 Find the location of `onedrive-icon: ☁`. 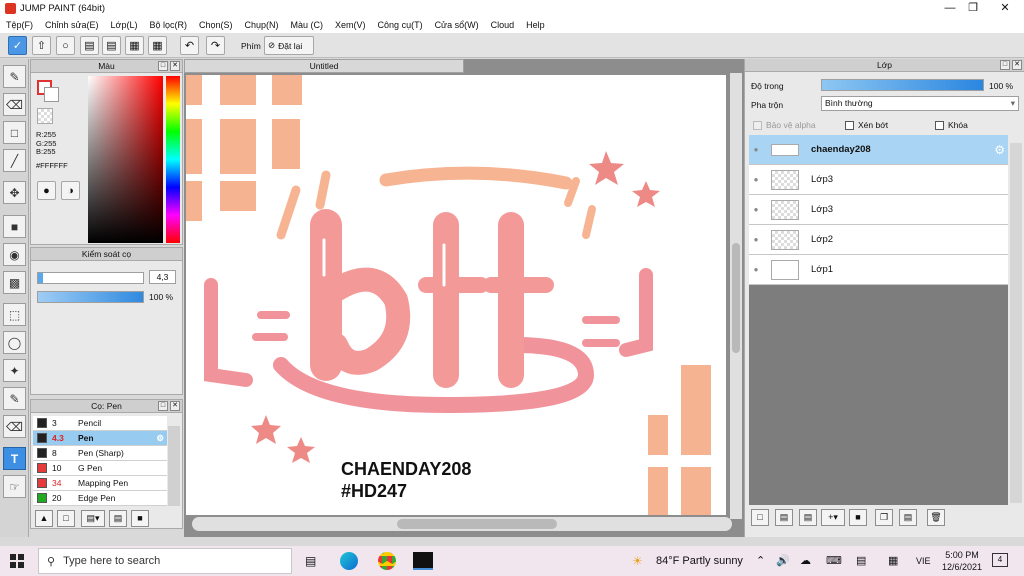

onedrive-icon: ☁ is located at coordinates (805, 560).